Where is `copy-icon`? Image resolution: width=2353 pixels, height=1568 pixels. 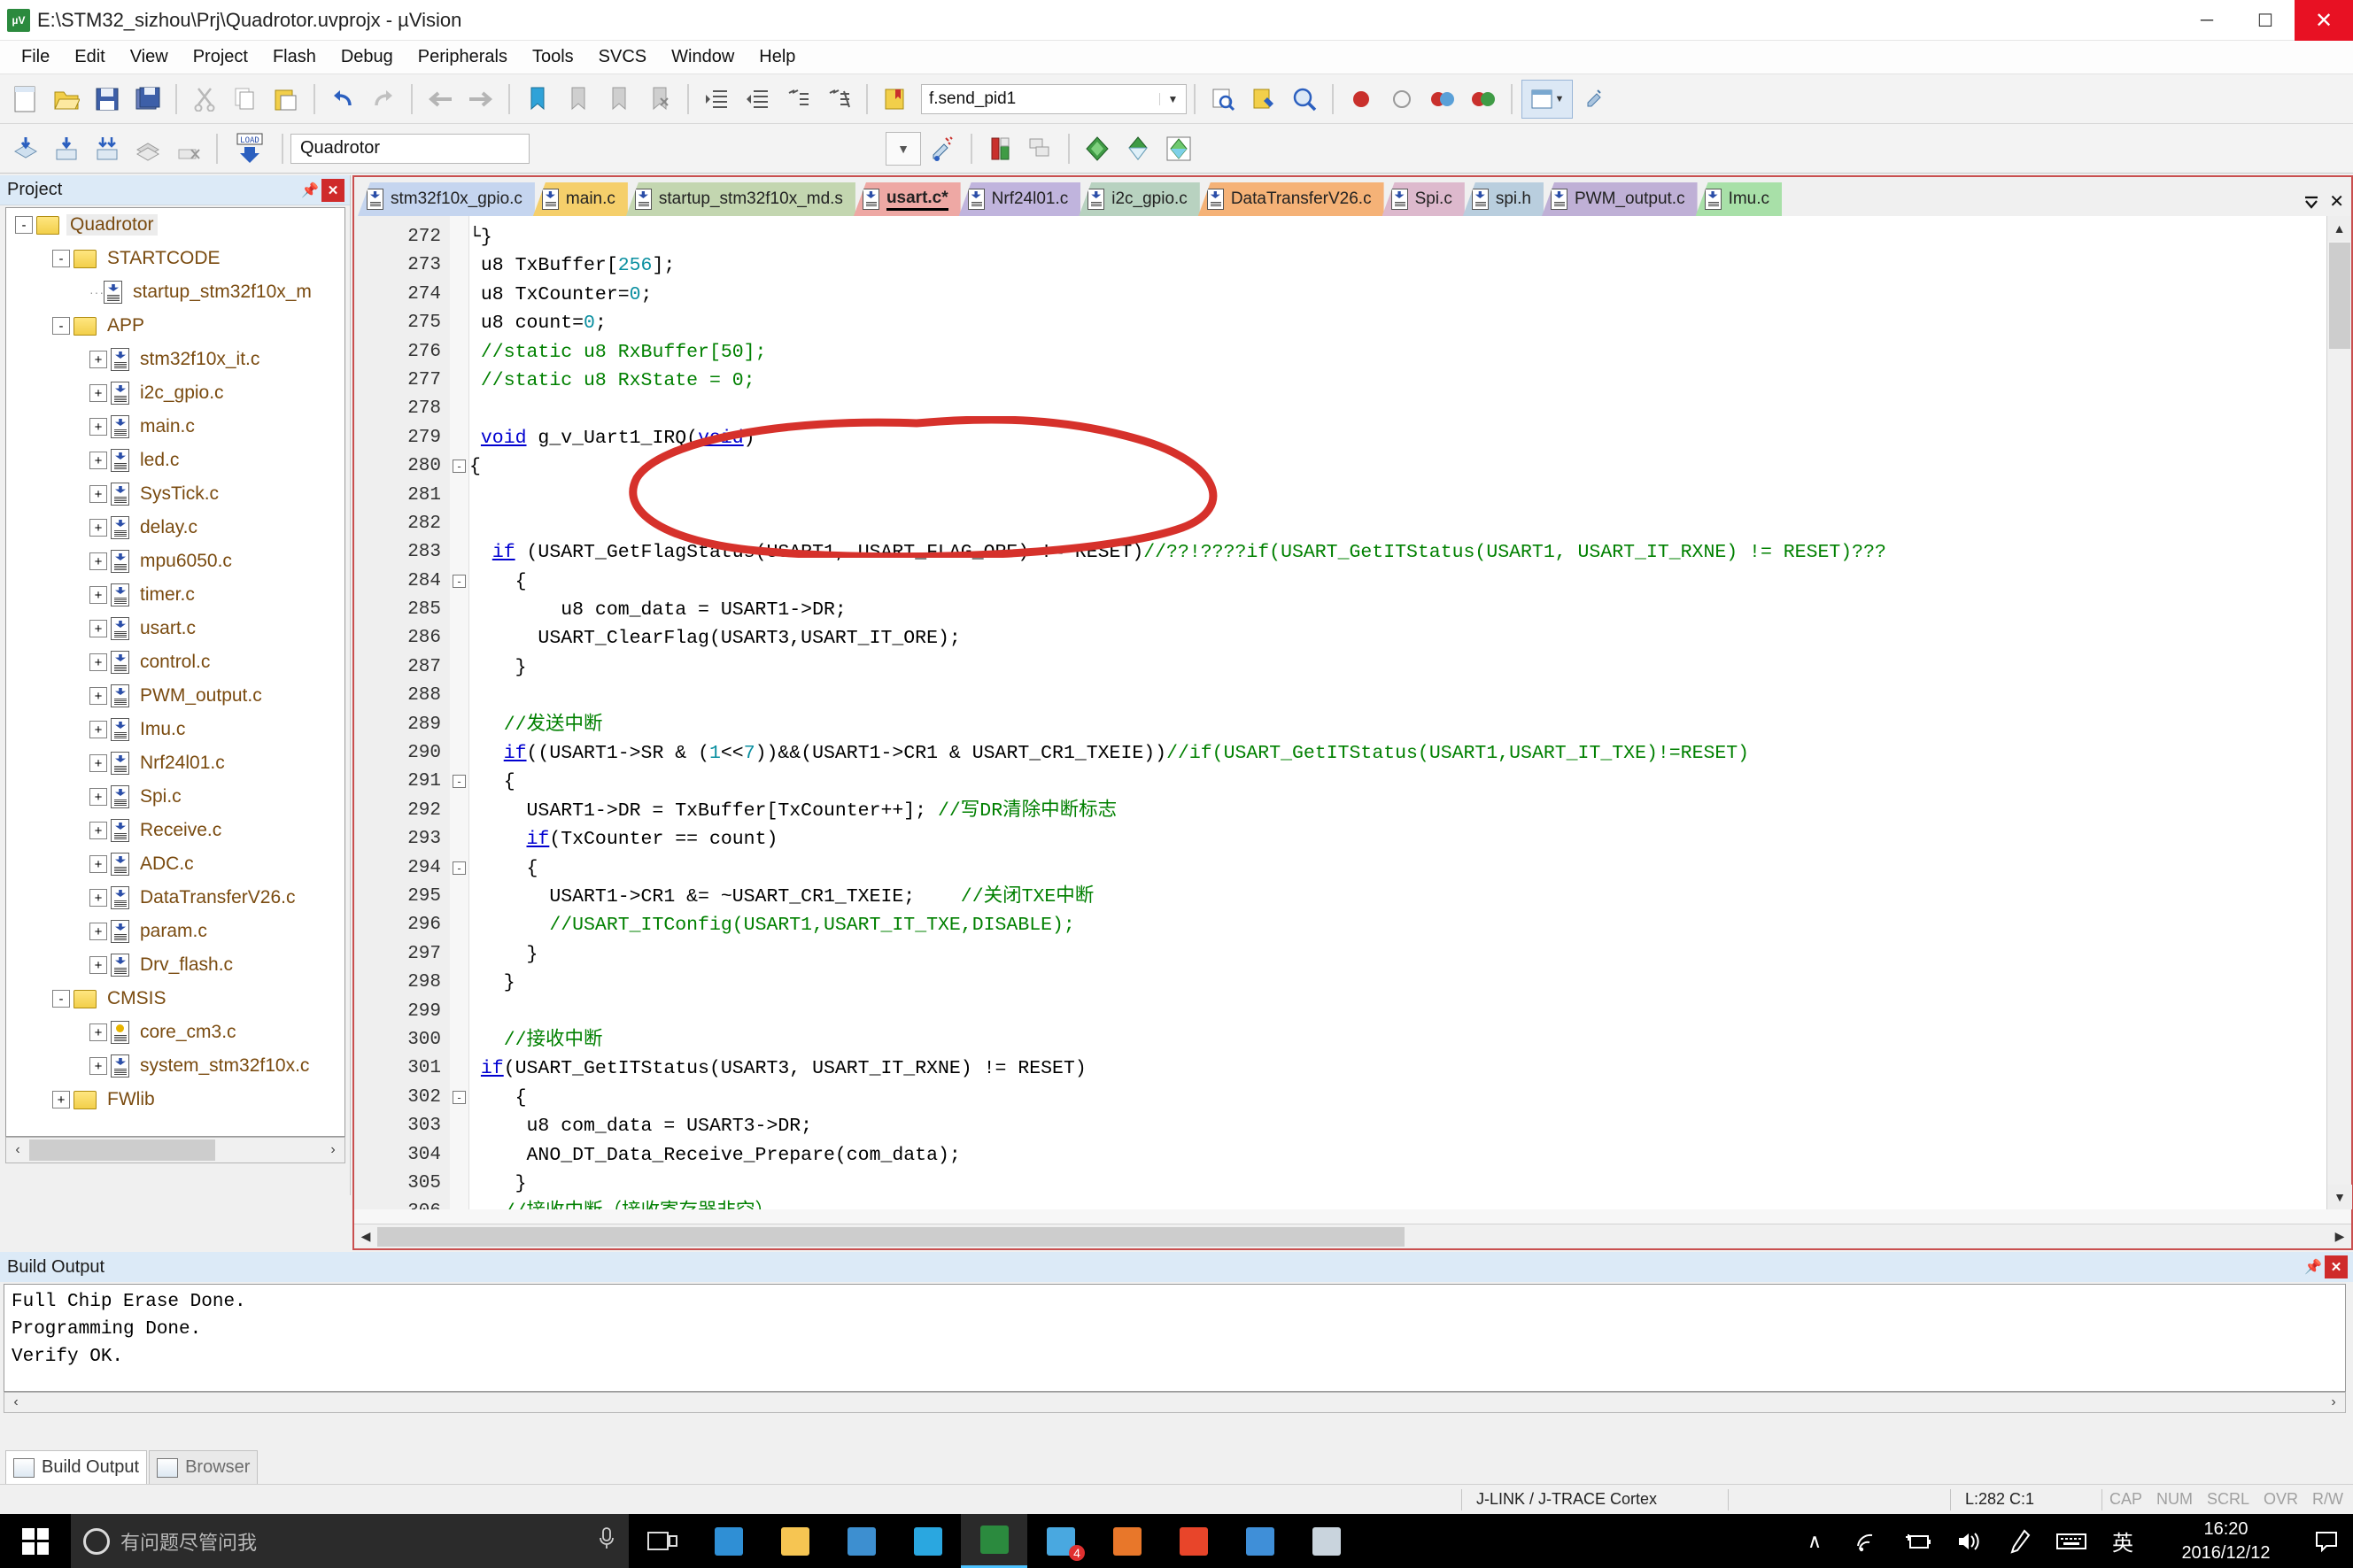 copy-icon is located at coordinates (245, 100).